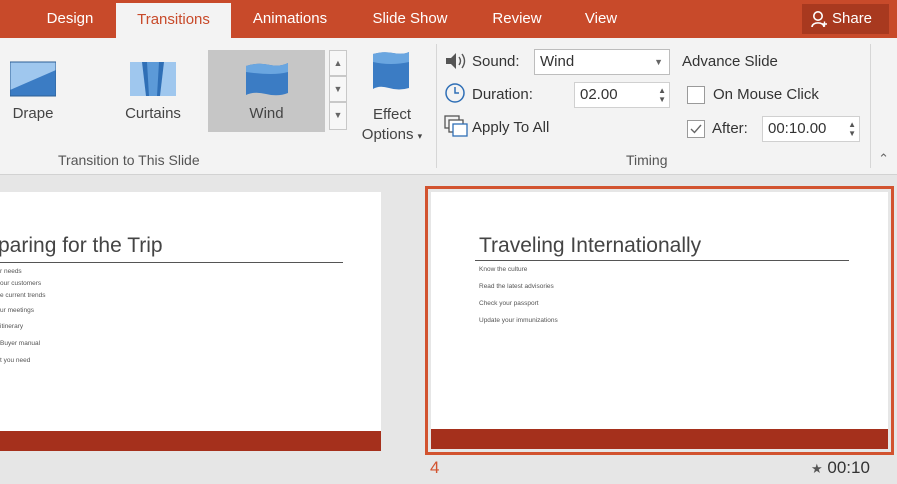 The height and width of the screenshot is (484, 897). Describe the element at coordinates (33, 113) in the screenshot. I see `transition-label: Drape` at that location.